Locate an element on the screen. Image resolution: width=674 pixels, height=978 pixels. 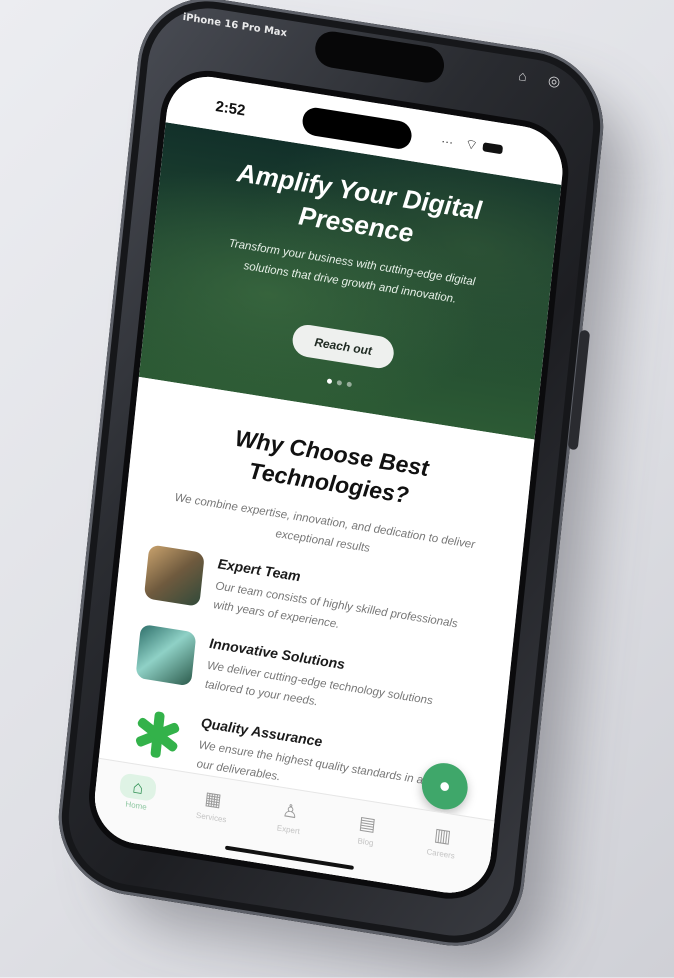
wifi-icon: ⌔ is located at coordinates (471, 144).